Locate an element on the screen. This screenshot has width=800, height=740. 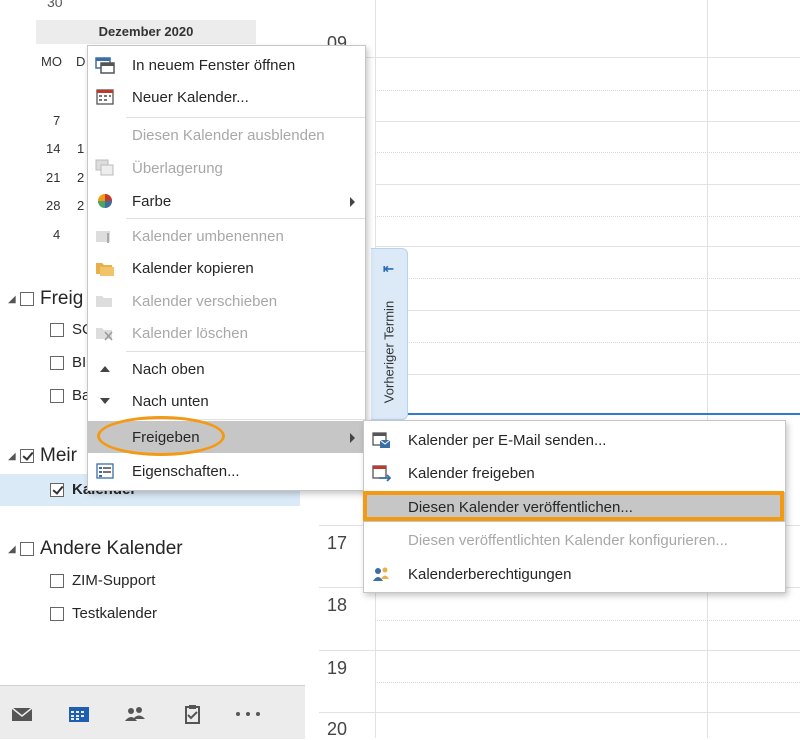
menu-item-move-down: Nach unten is located at coordinates (226, 401).